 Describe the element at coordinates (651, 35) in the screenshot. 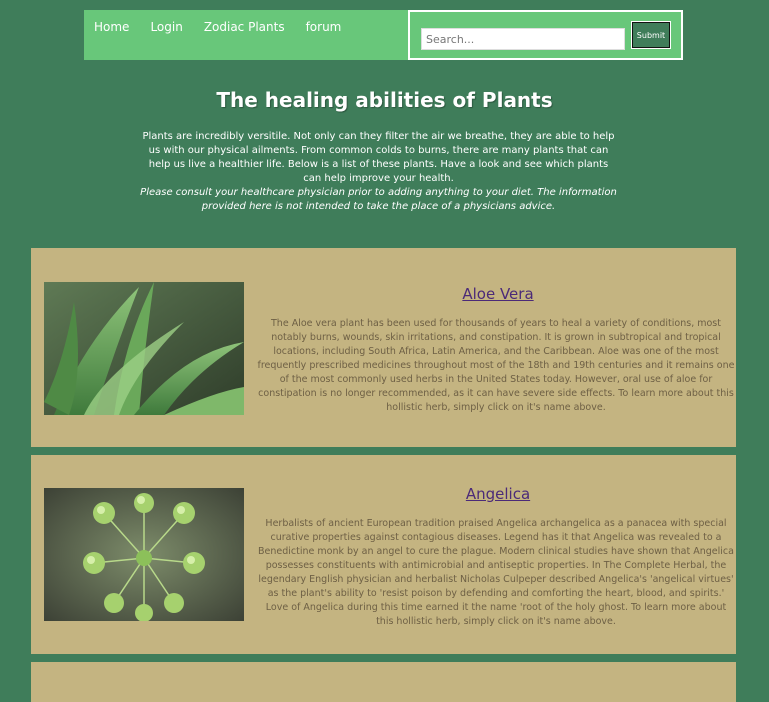

I see `submit-button: Submit` at that location.